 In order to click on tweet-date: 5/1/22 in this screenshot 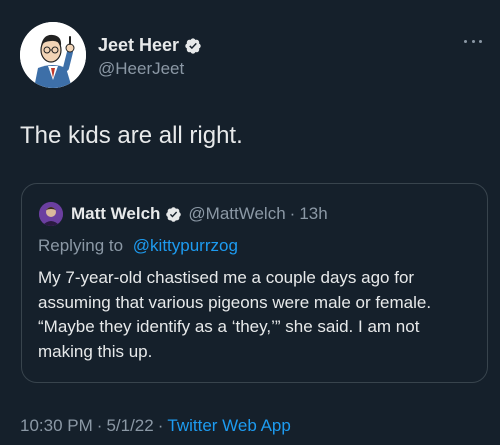, I will do `click(129, 425)`.